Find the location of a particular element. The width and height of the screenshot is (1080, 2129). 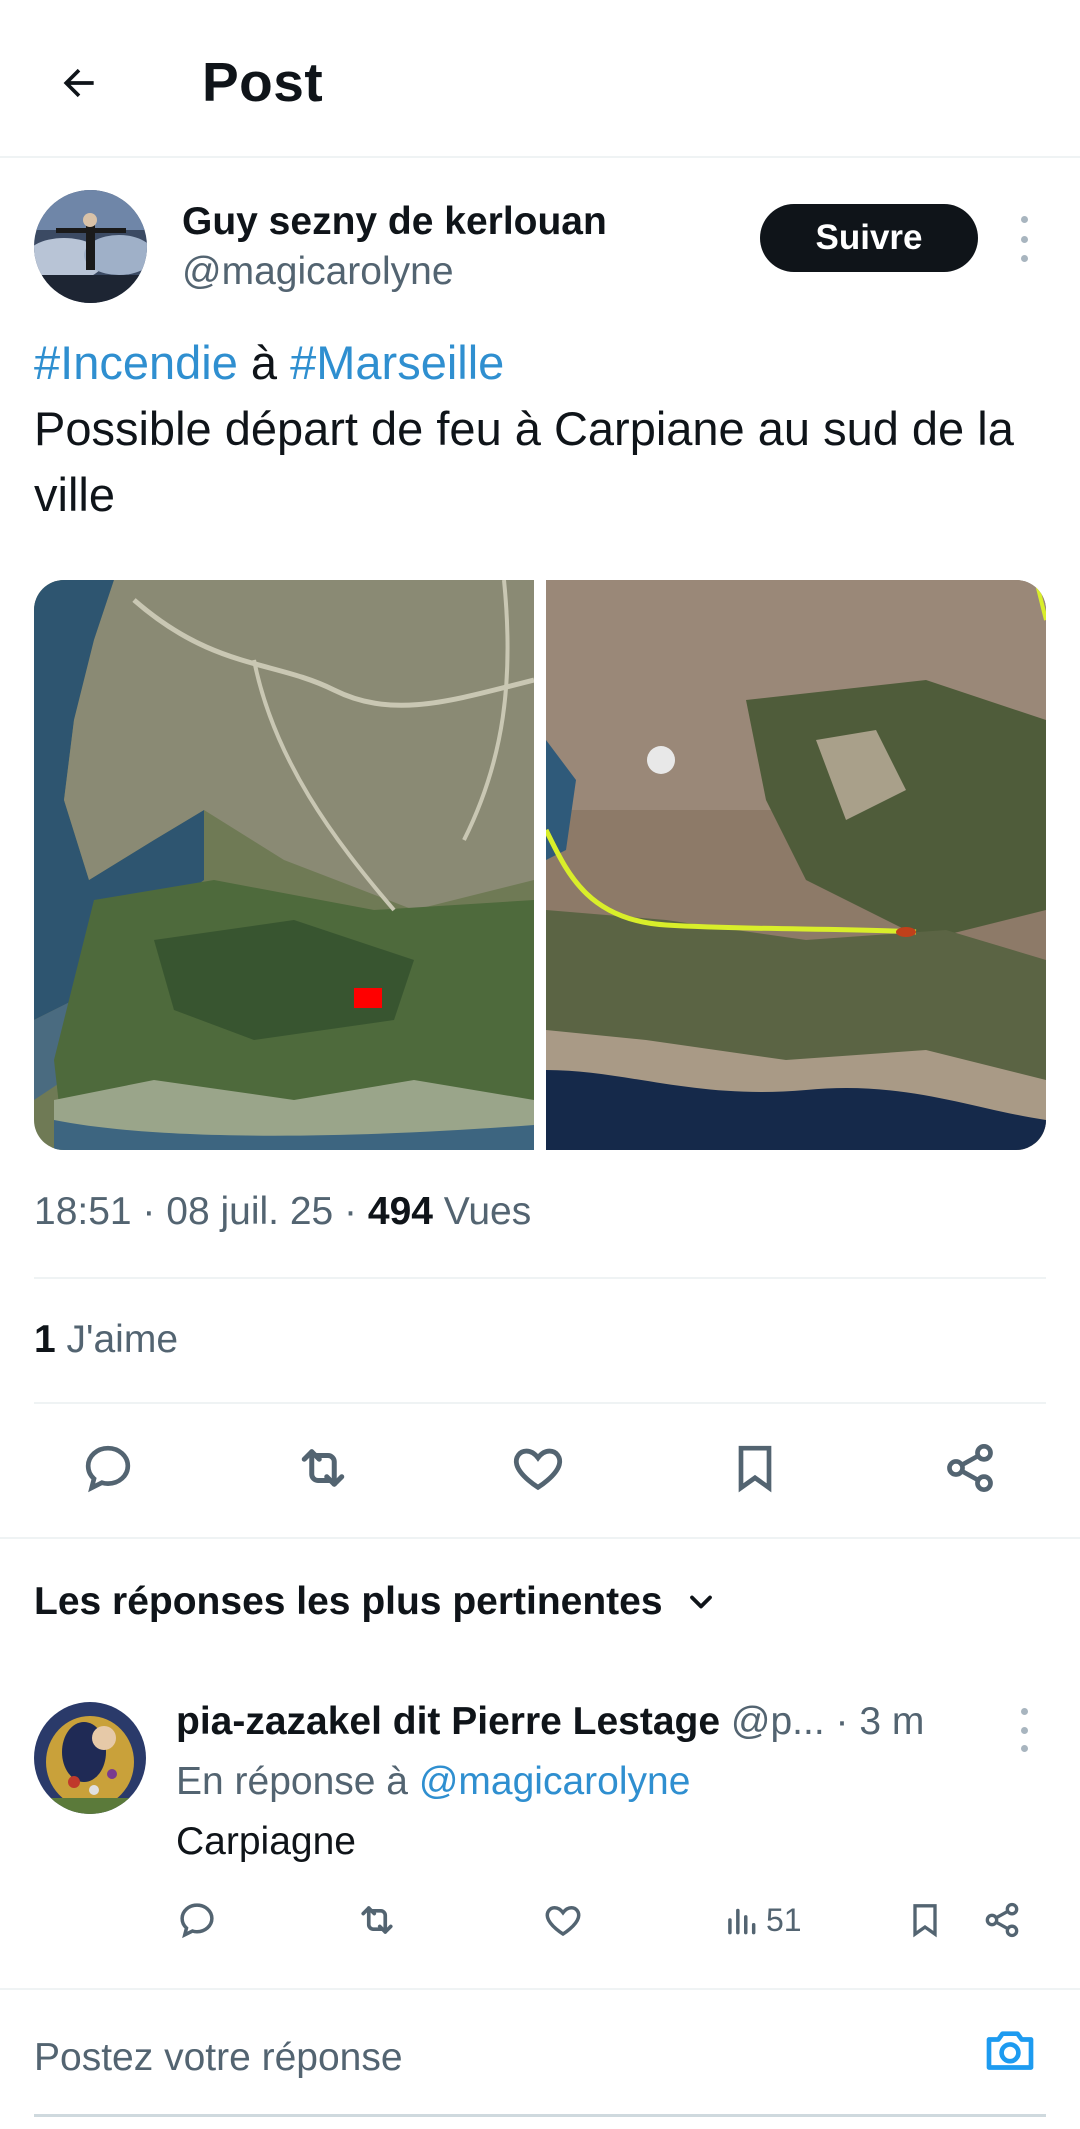

reply-actions: 51 is located at coordinates (540, 1920).